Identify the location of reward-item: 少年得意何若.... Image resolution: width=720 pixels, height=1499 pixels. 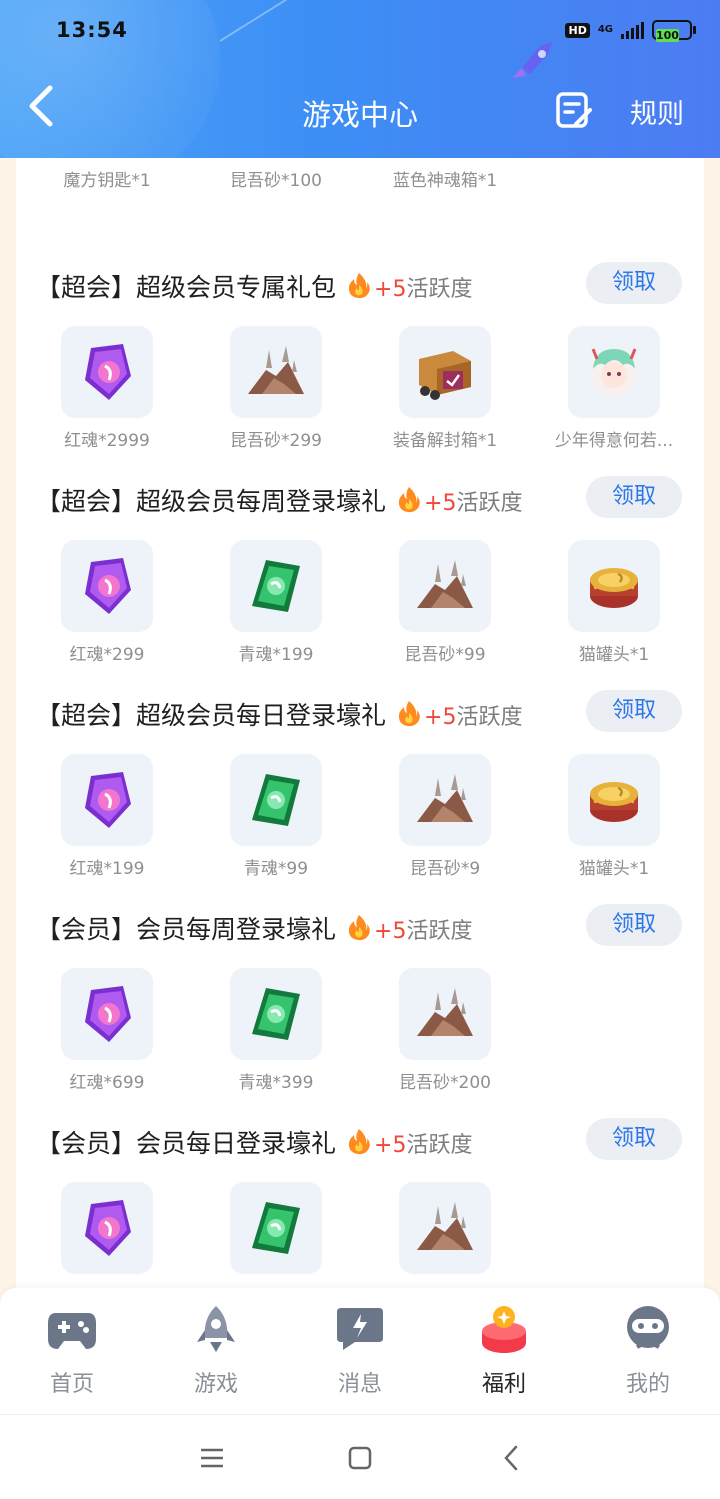
(614, 388).